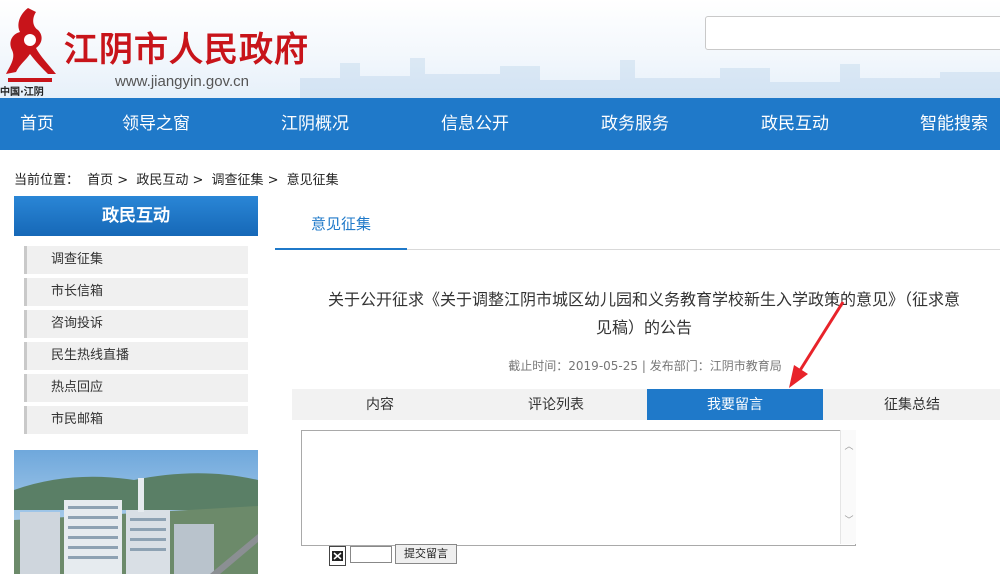 The width and height of the screenshot is (1000, 574). What do you see at coordinates (186, 46) in the screenshot?
I see `site-title: 江阴市人民政府` at bounding box center [186, 46].